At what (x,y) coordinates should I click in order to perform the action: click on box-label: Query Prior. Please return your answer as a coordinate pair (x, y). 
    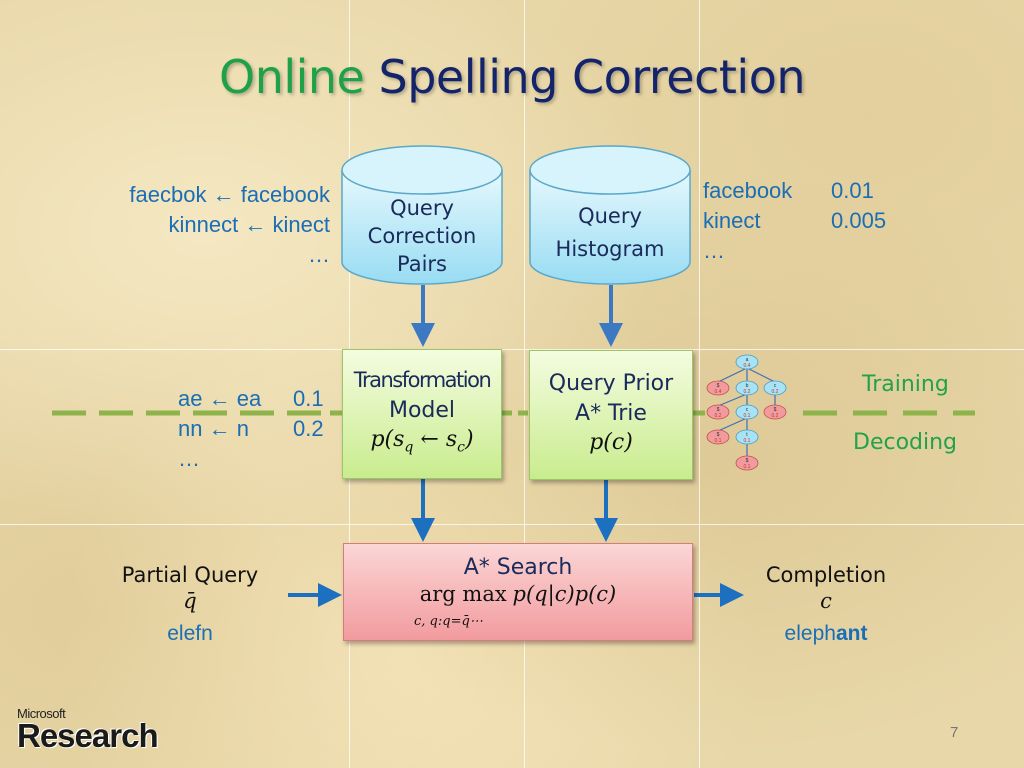
    Looking at the image, I should click on (611, 383).